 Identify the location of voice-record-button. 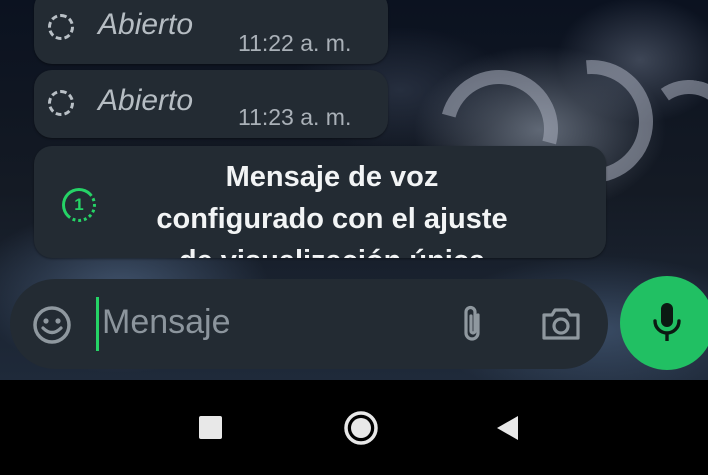
(664, 323).